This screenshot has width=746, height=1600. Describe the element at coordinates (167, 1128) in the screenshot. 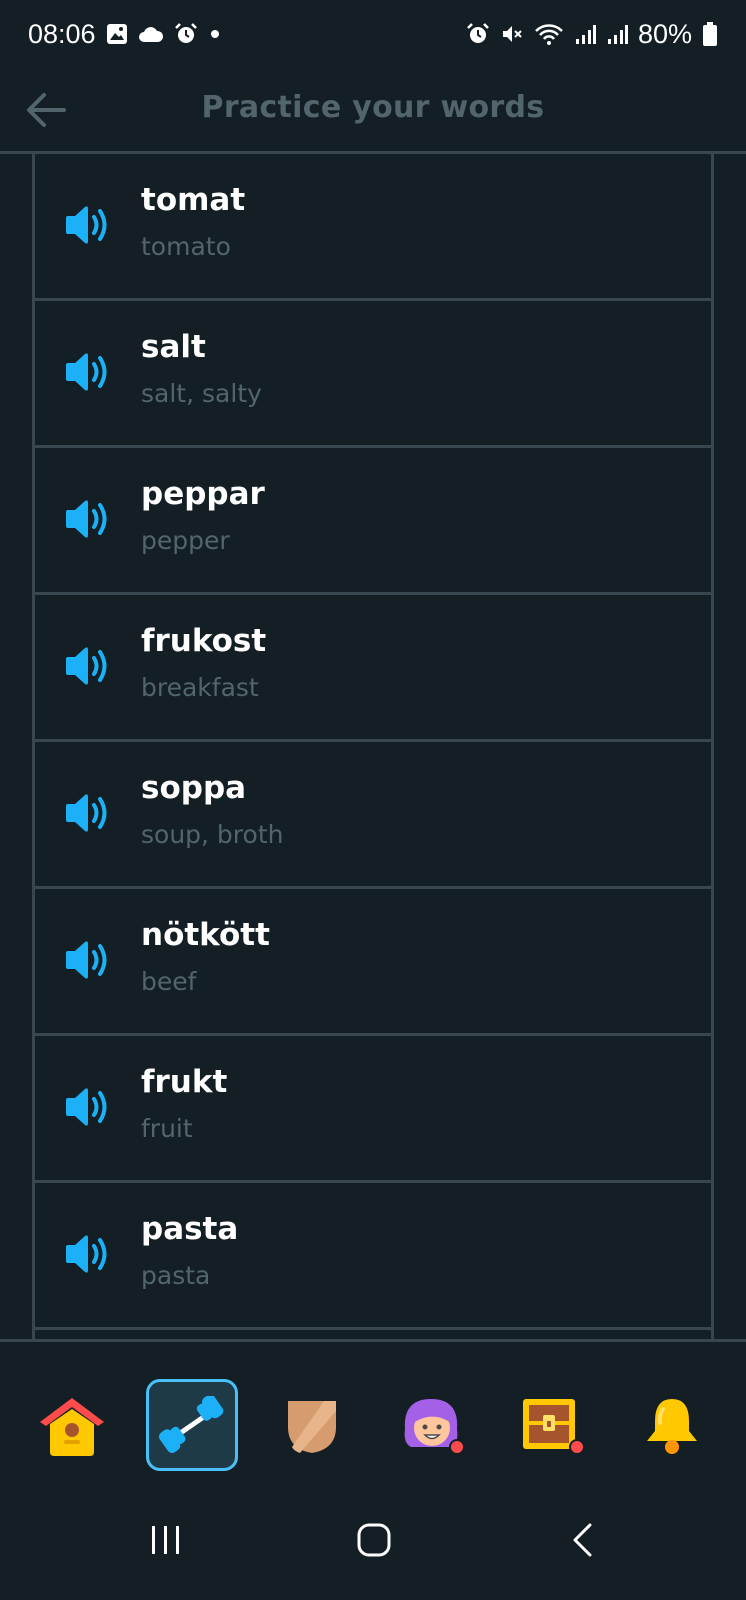

I see `translation-text: fruit` at that location.